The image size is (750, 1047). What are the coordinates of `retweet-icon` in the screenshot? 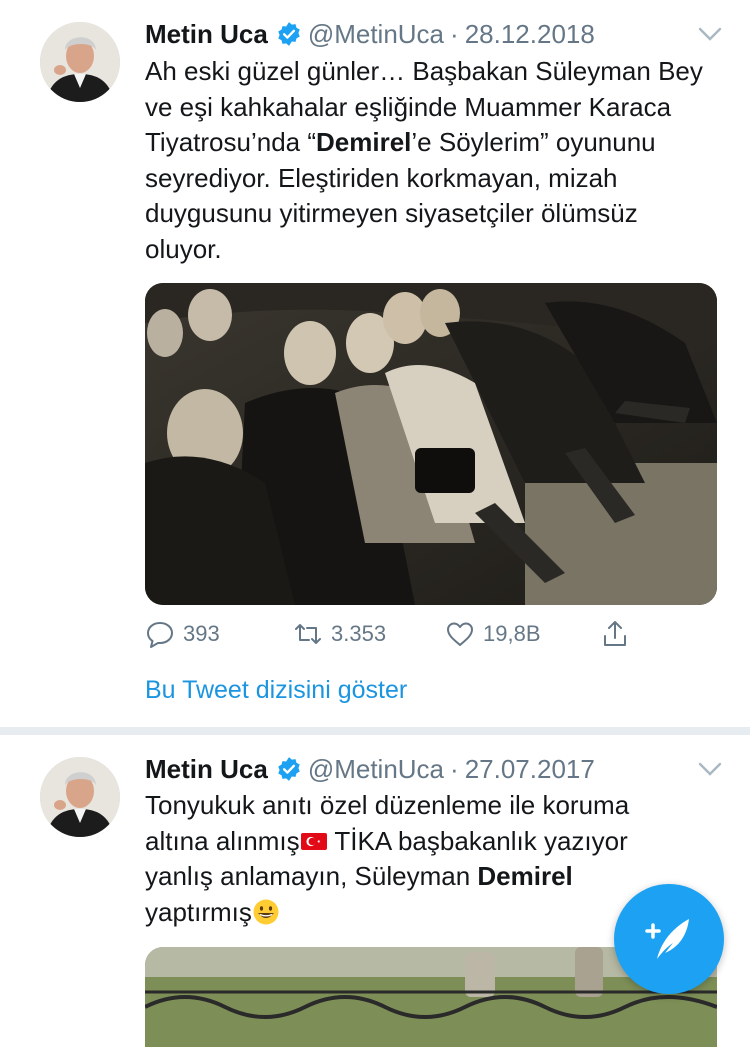 It's located at (308, 634).